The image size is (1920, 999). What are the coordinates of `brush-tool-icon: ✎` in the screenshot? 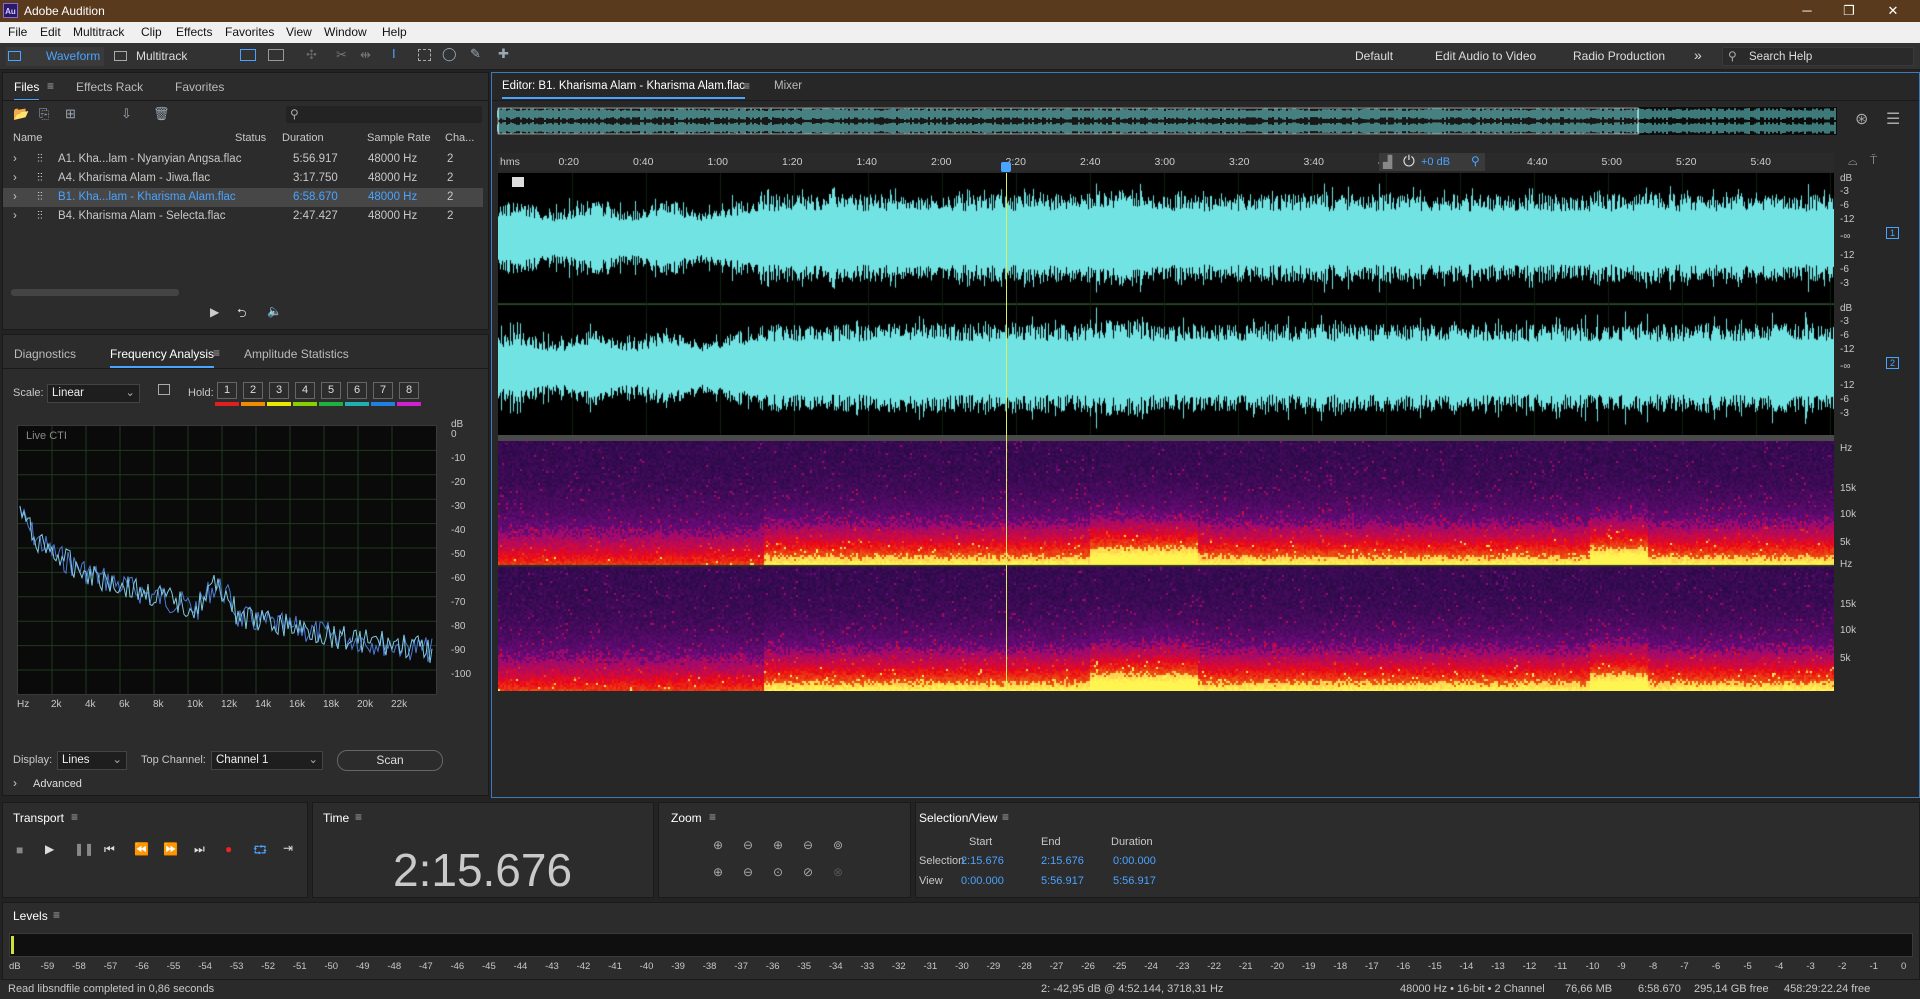 It's located at (475, 54).